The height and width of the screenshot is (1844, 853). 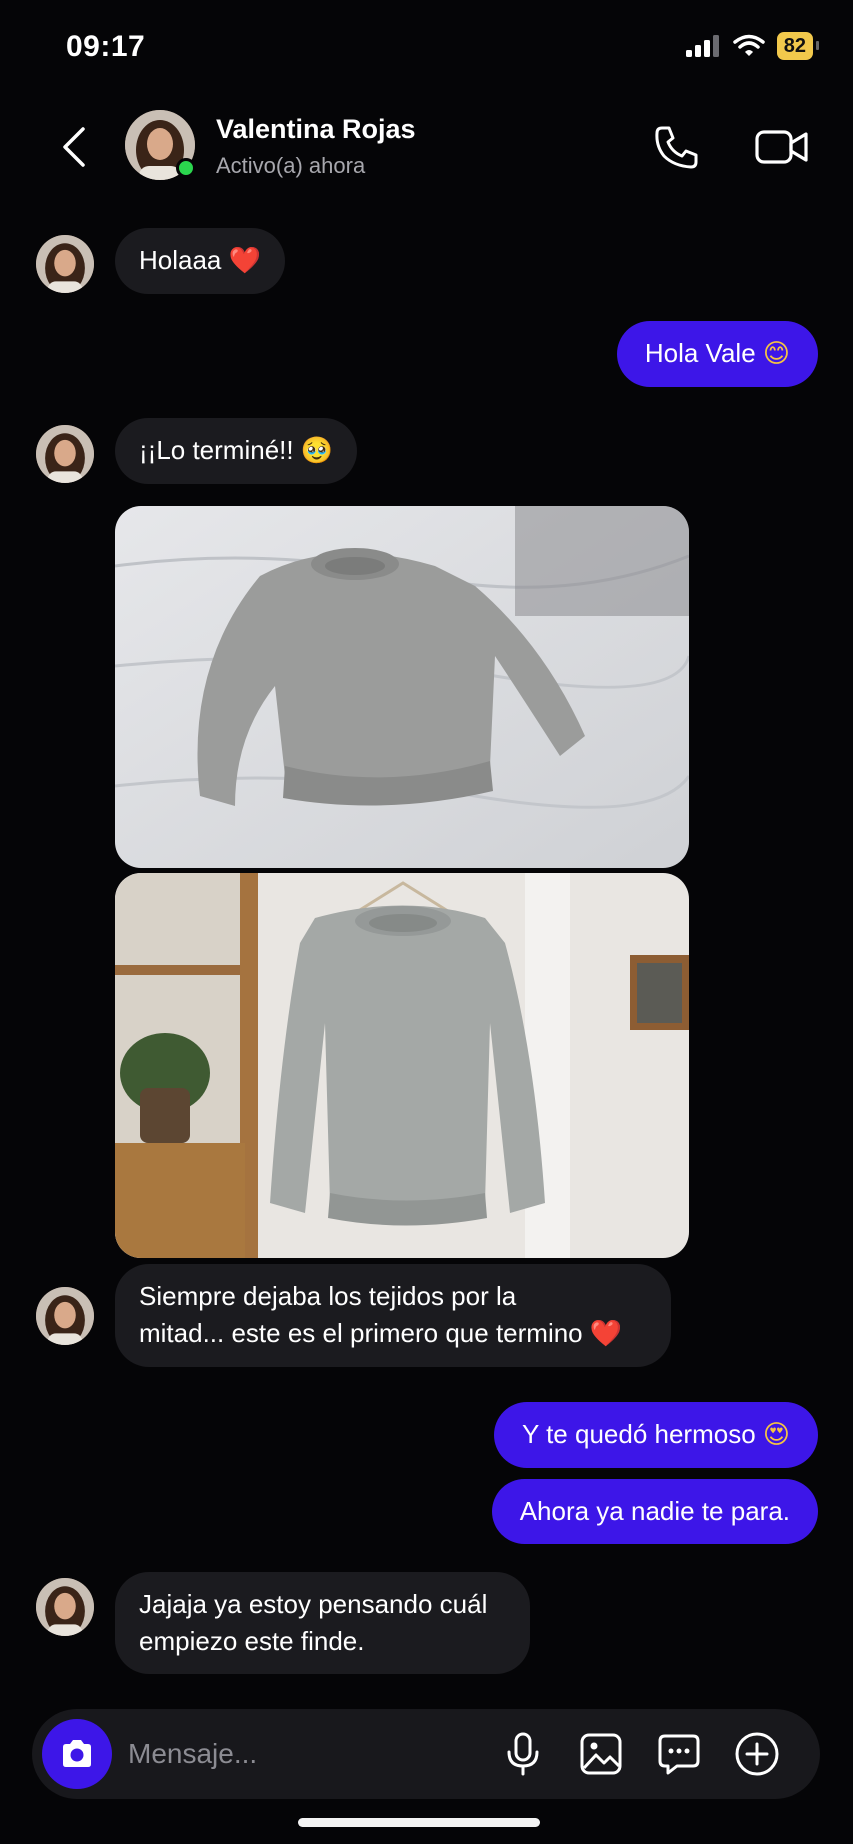 What do you see at coordinates (106, 46) in the screenshot?
I see `status-time: 09:17` at bounding box center [106, 46].